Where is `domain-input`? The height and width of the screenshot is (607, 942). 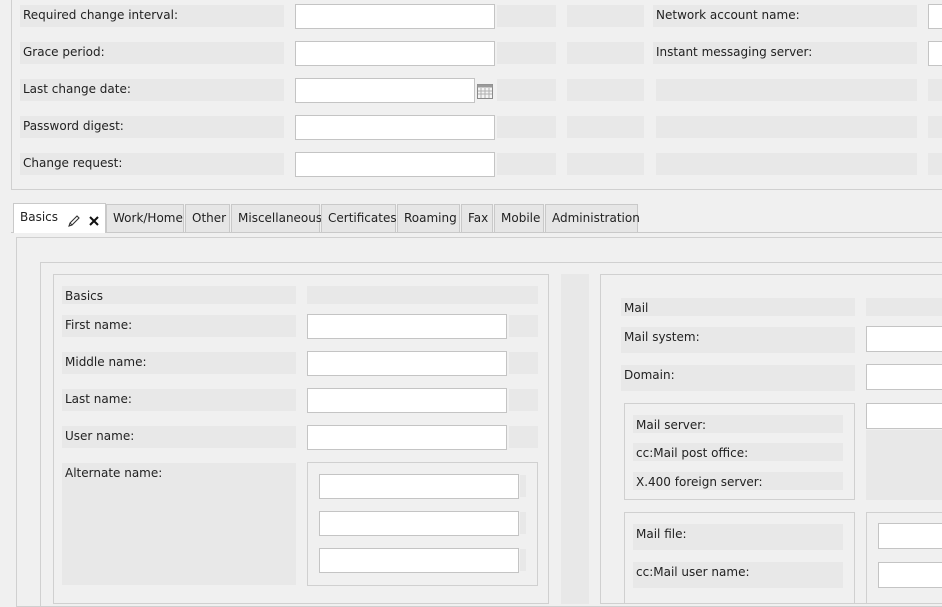 domain-input is located at coordinates (904, 377).